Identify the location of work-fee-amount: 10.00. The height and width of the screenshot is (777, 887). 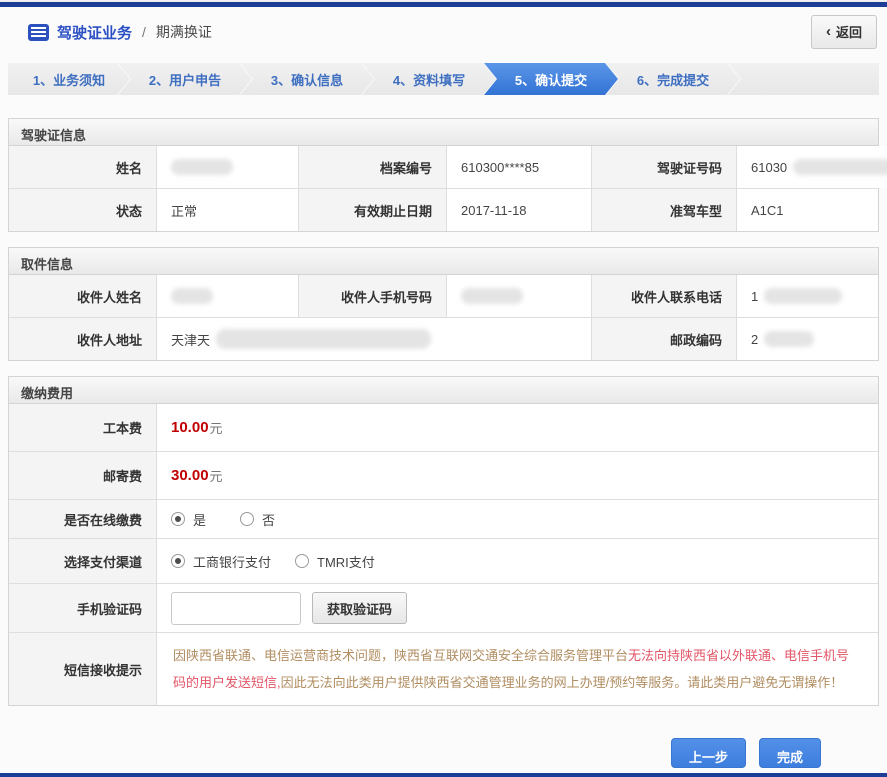
(190, 427).